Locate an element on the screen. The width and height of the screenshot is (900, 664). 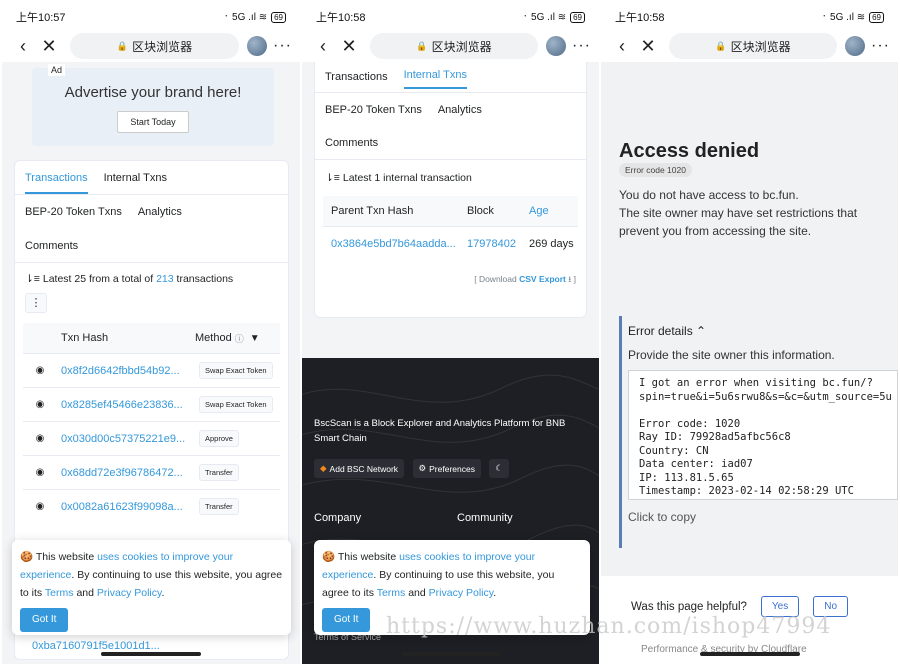
internal-summary: ⇂≡ Latest 1 internal transaction is located at coordinates (450, 178).